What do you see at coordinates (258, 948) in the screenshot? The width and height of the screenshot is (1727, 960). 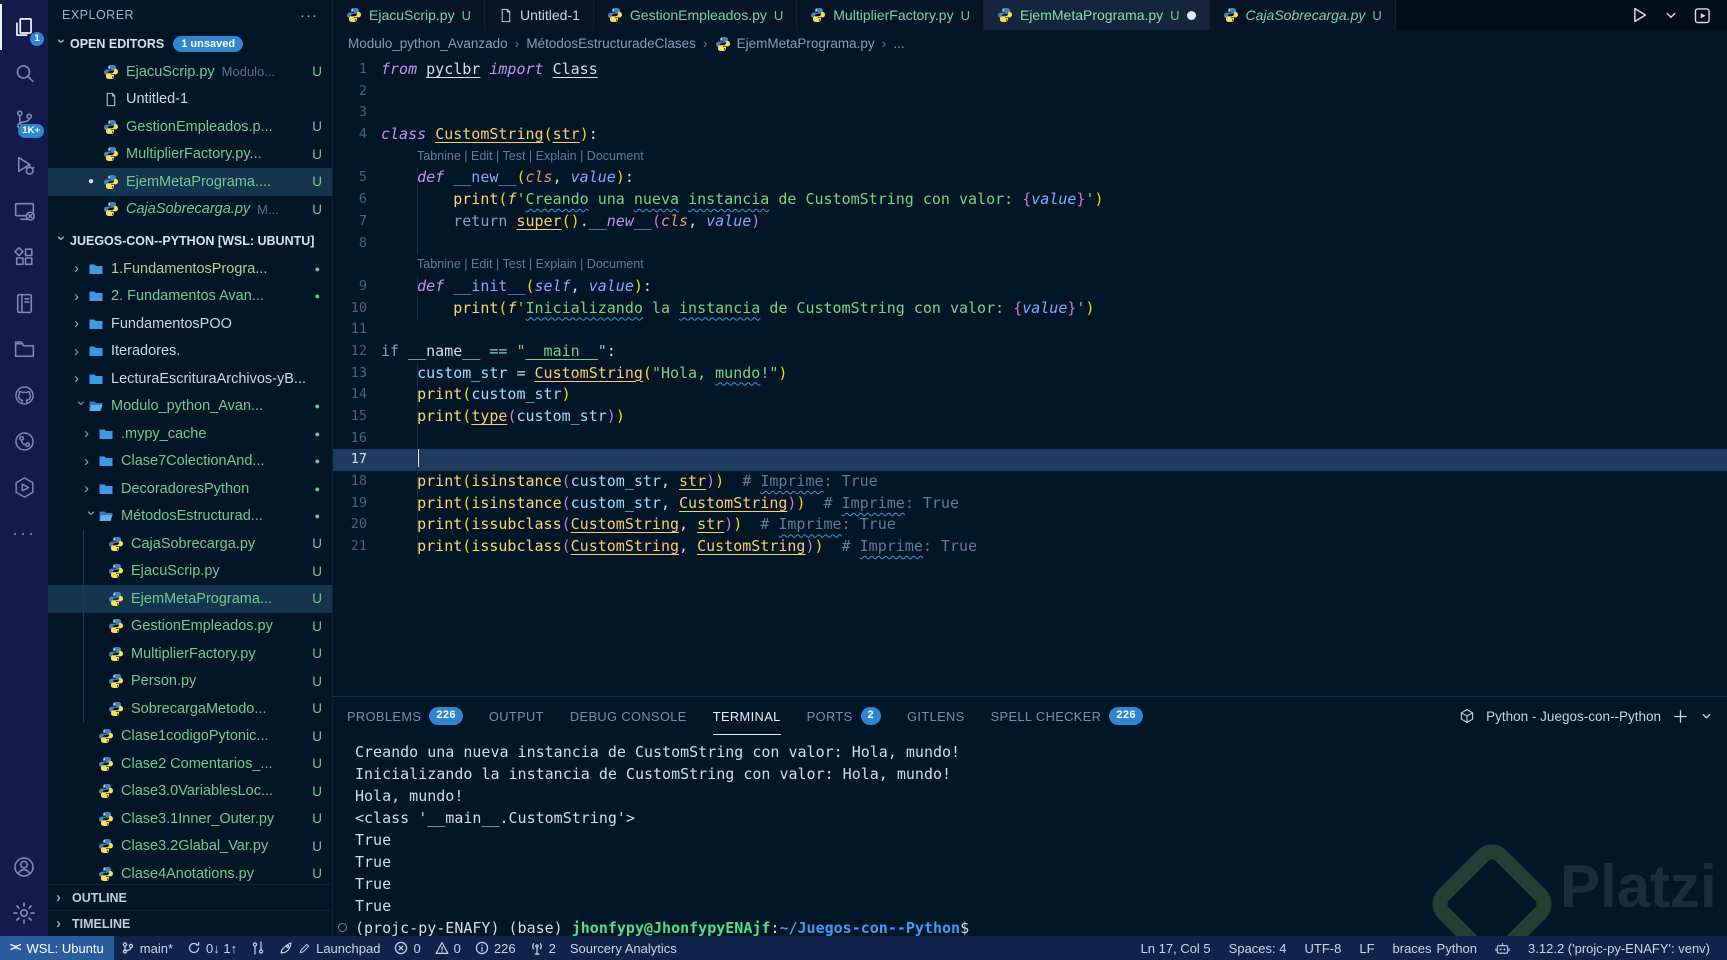 I see `status-git-compare` at bounding box center [258, 948].